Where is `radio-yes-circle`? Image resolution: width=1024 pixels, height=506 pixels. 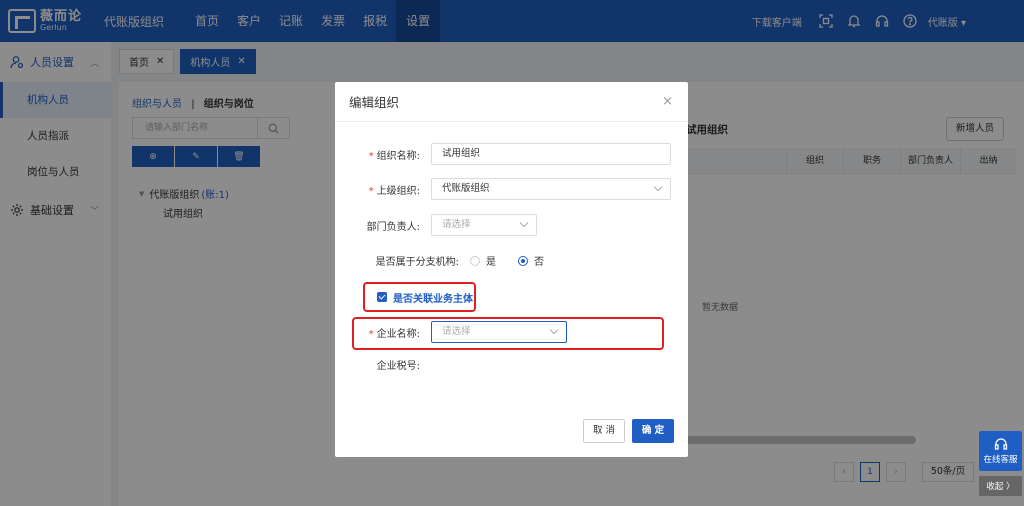
radio-yes-circle is located at coordinates (475, 260).